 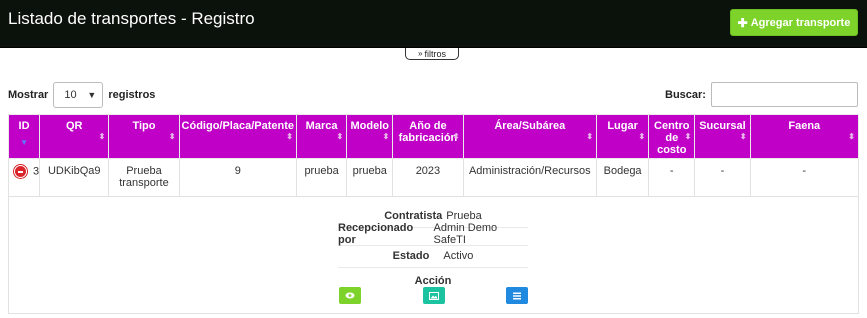 I want to click on image-icon, so click(x=434, y=295).